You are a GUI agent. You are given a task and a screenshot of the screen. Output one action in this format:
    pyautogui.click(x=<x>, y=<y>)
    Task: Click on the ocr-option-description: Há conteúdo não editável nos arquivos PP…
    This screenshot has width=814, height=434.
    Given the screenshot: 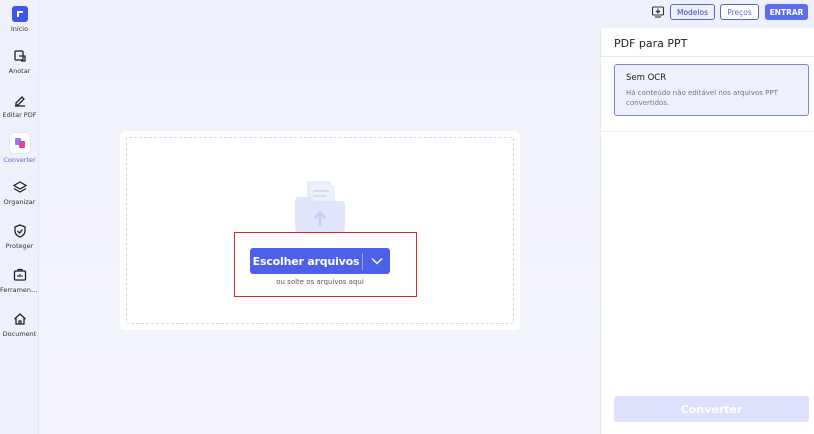 What is the action you would take?
    pyautogui.click(x=702, y=98)
    